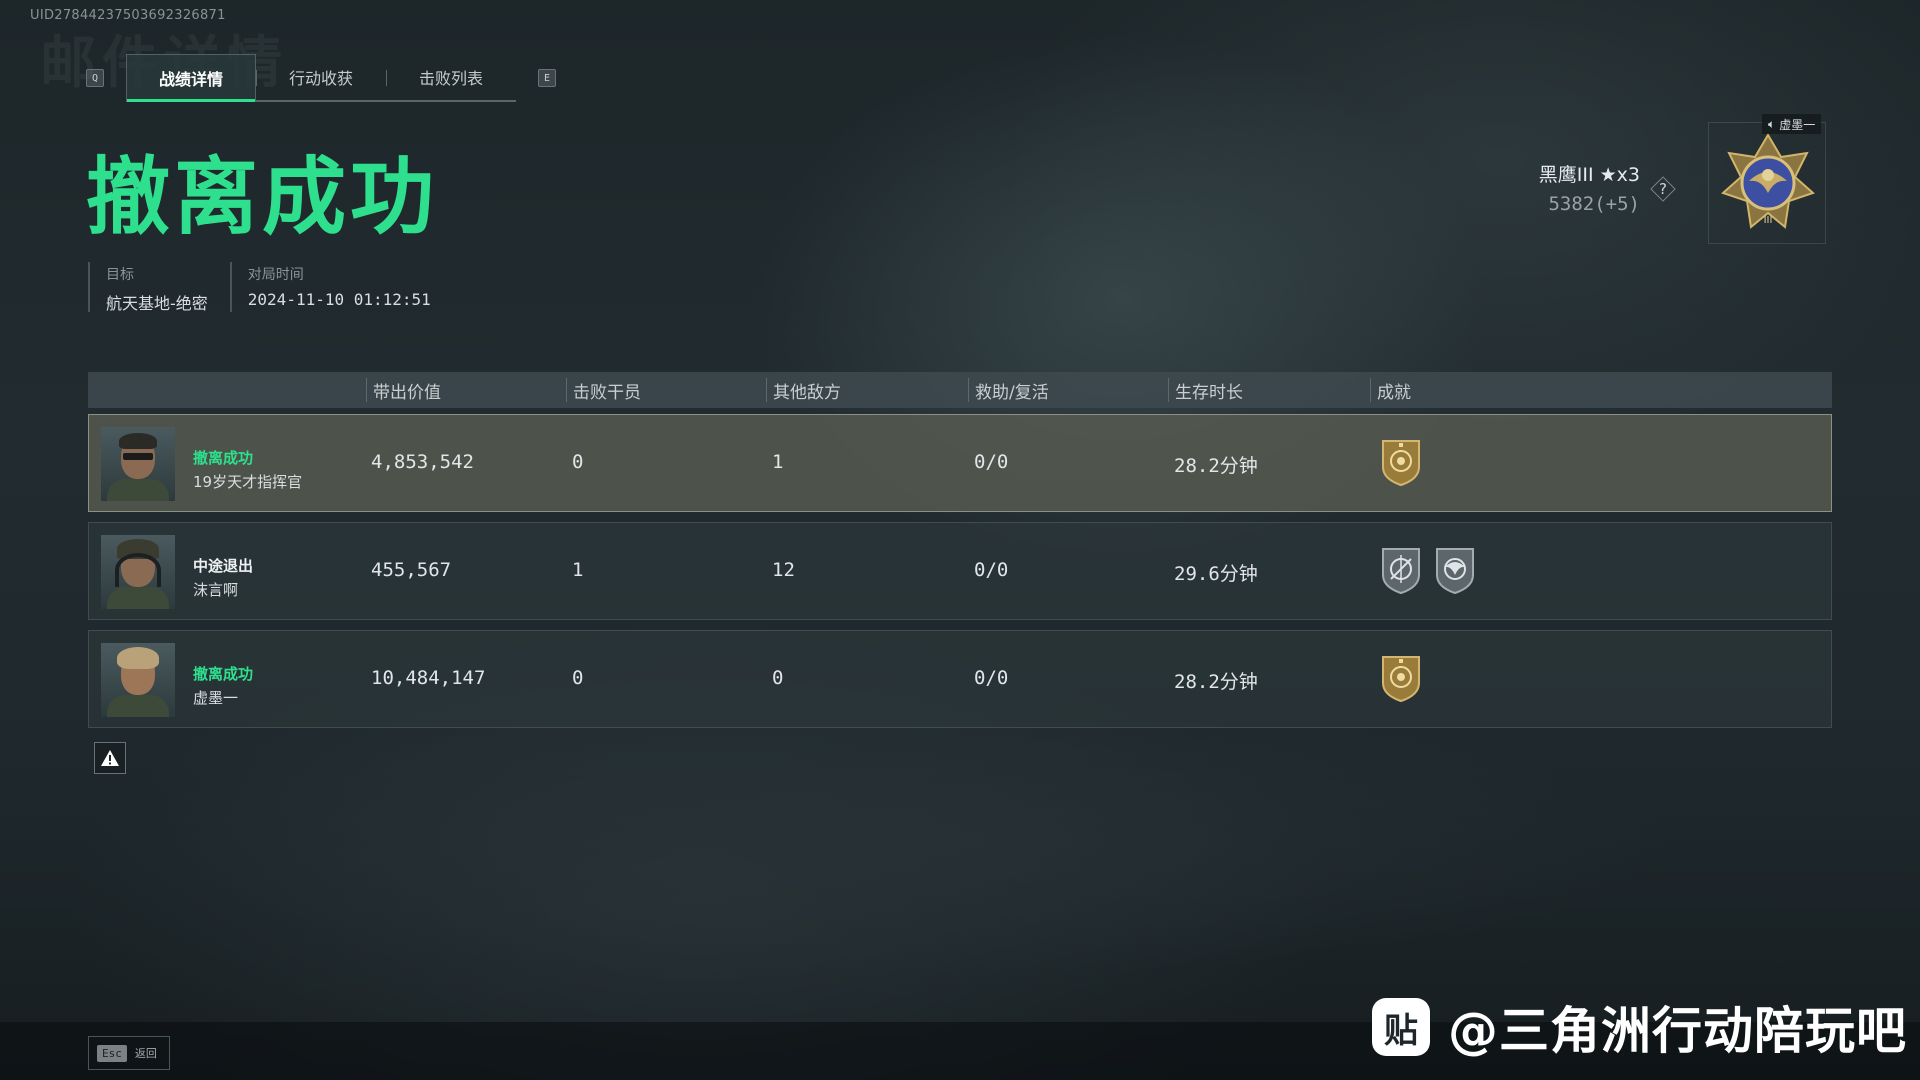  I want to click on player-name: 19岁天才指挥官, so click(248, 482).